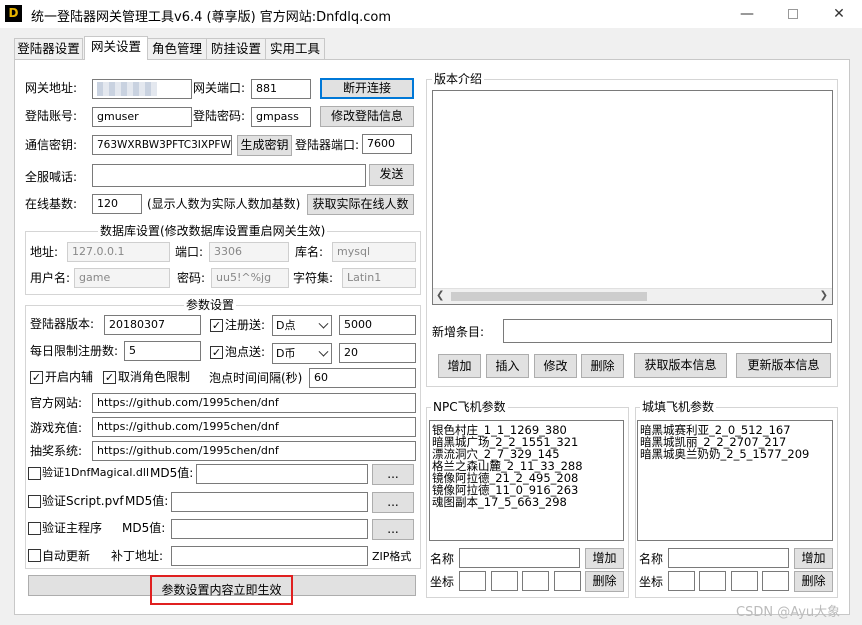  Describe the element at coordinates (680, 365) in the screenshot. I see `get-version-info-button: 获取版本信息` at that location.